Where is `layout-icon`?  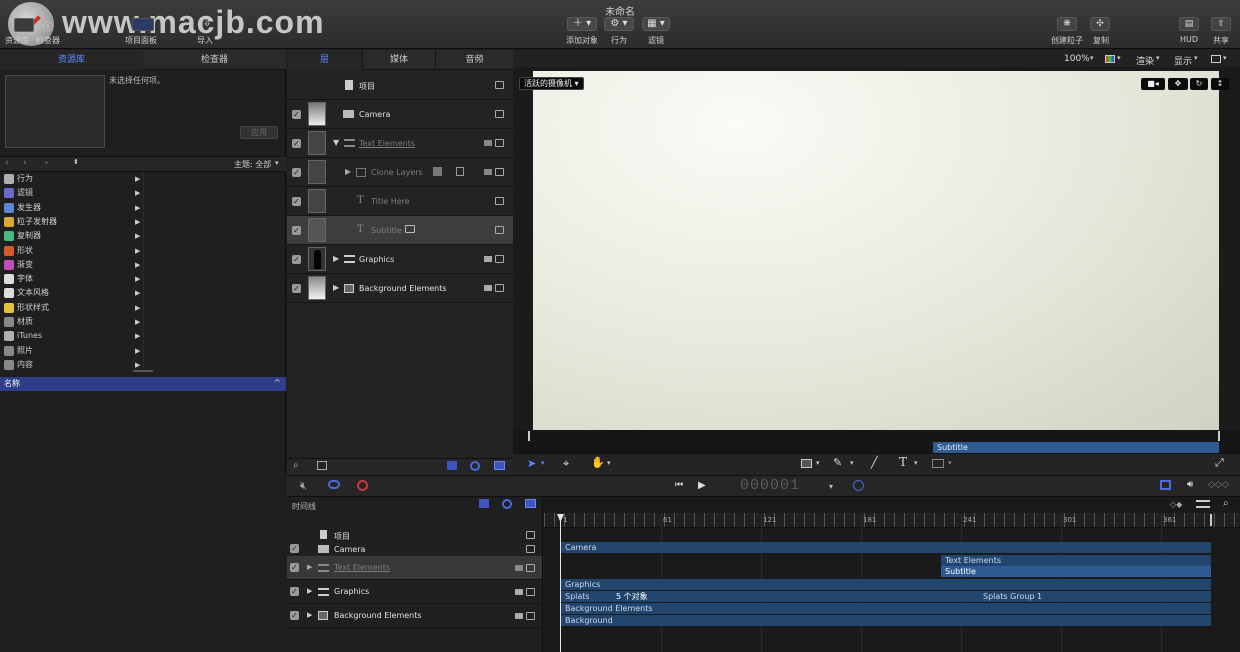 layout-icon is located at coordinates (1216, 59).